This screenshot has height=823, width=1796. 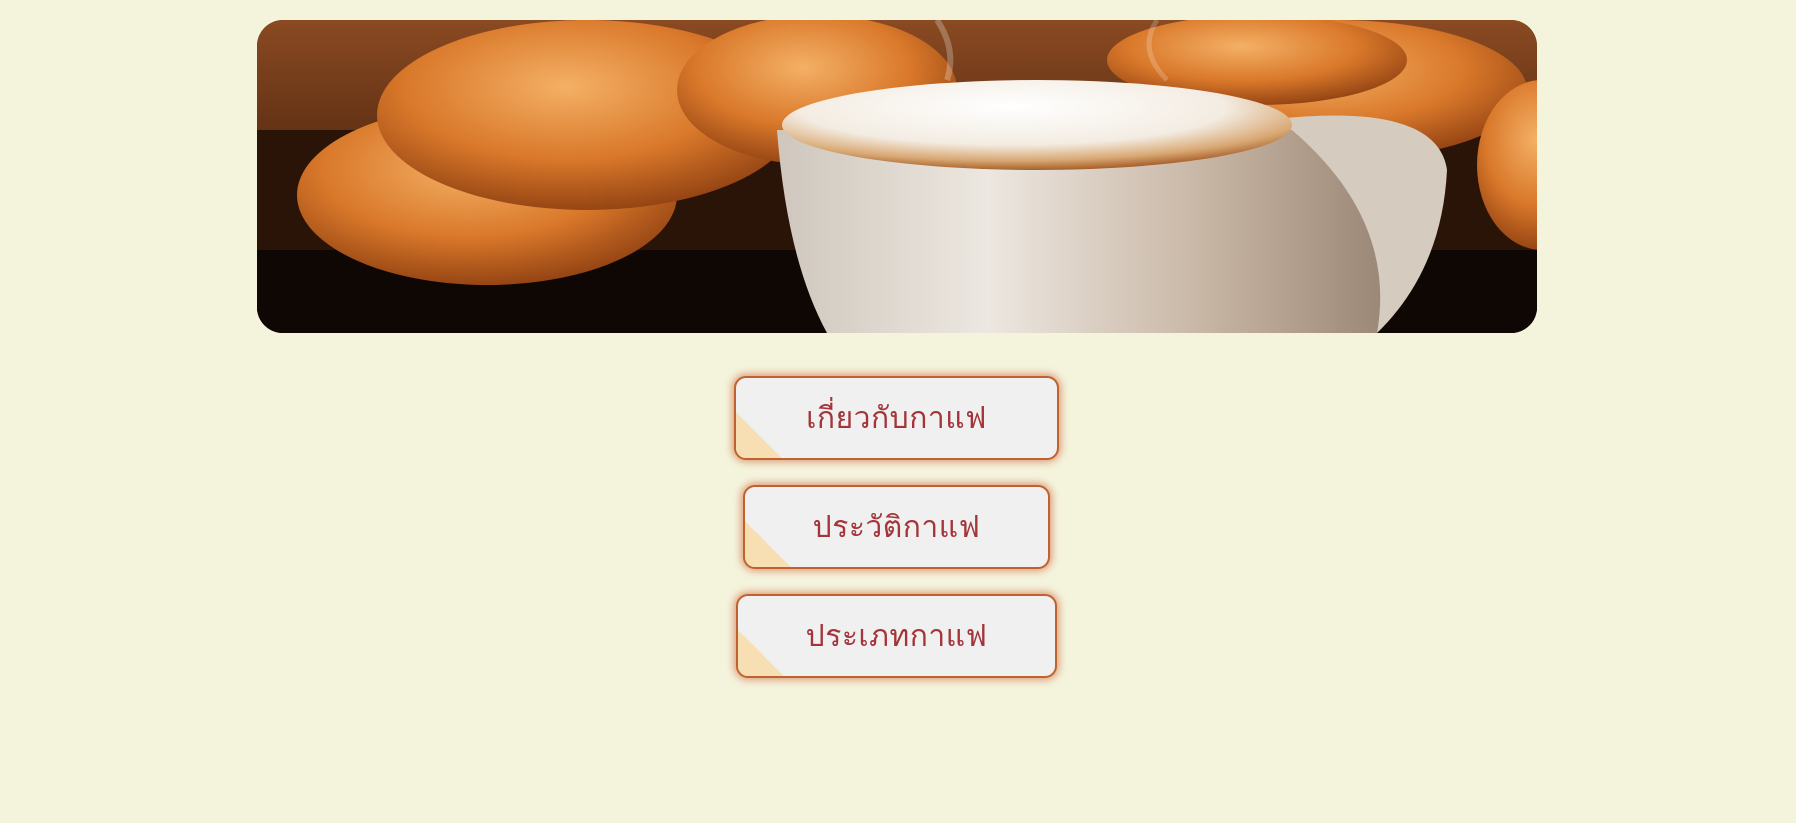 I want to click on menu-button-about-coffee: เกี่ยวกับกาแฟ, so click(x=896, y=418).